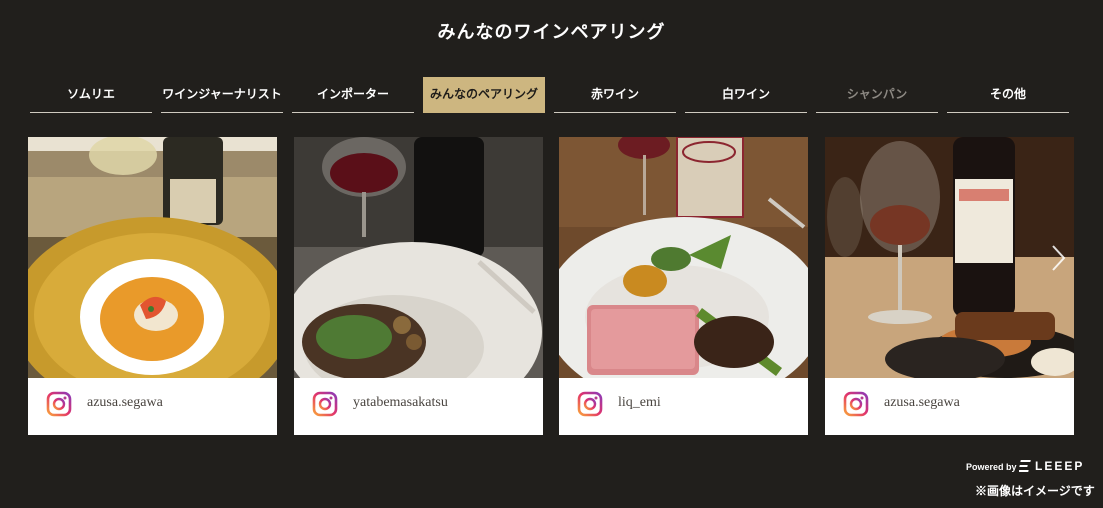 The width and height of the screenshot is (1103, 508). I want to click on card-footer: yatabemasakatsu, so click(418, 406).